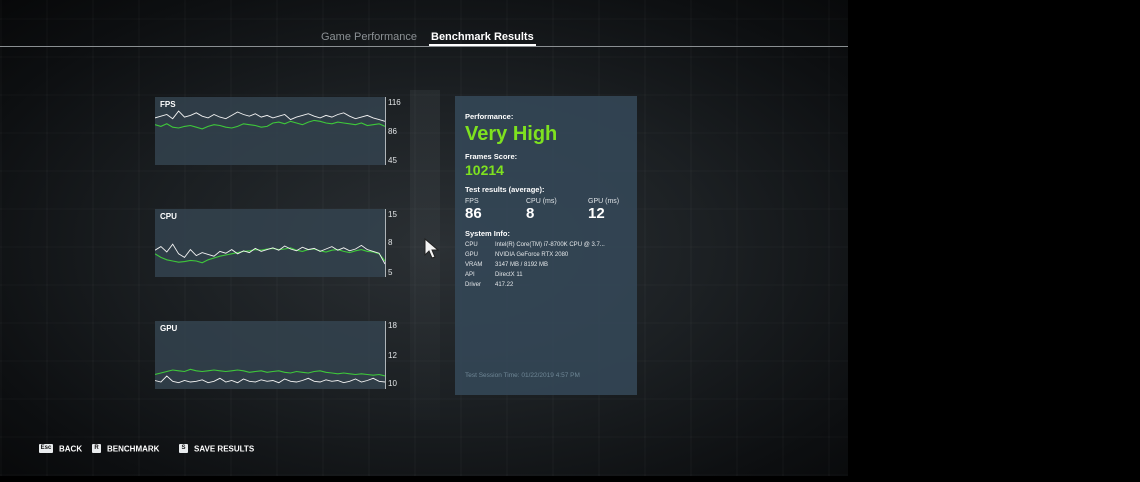 The height and width of the screenshot is (482, 1140). Describe the element at coordinates (424, 38) in the screenshot. I see `tab-bar: Game Performance Benchmark Results` at that location.